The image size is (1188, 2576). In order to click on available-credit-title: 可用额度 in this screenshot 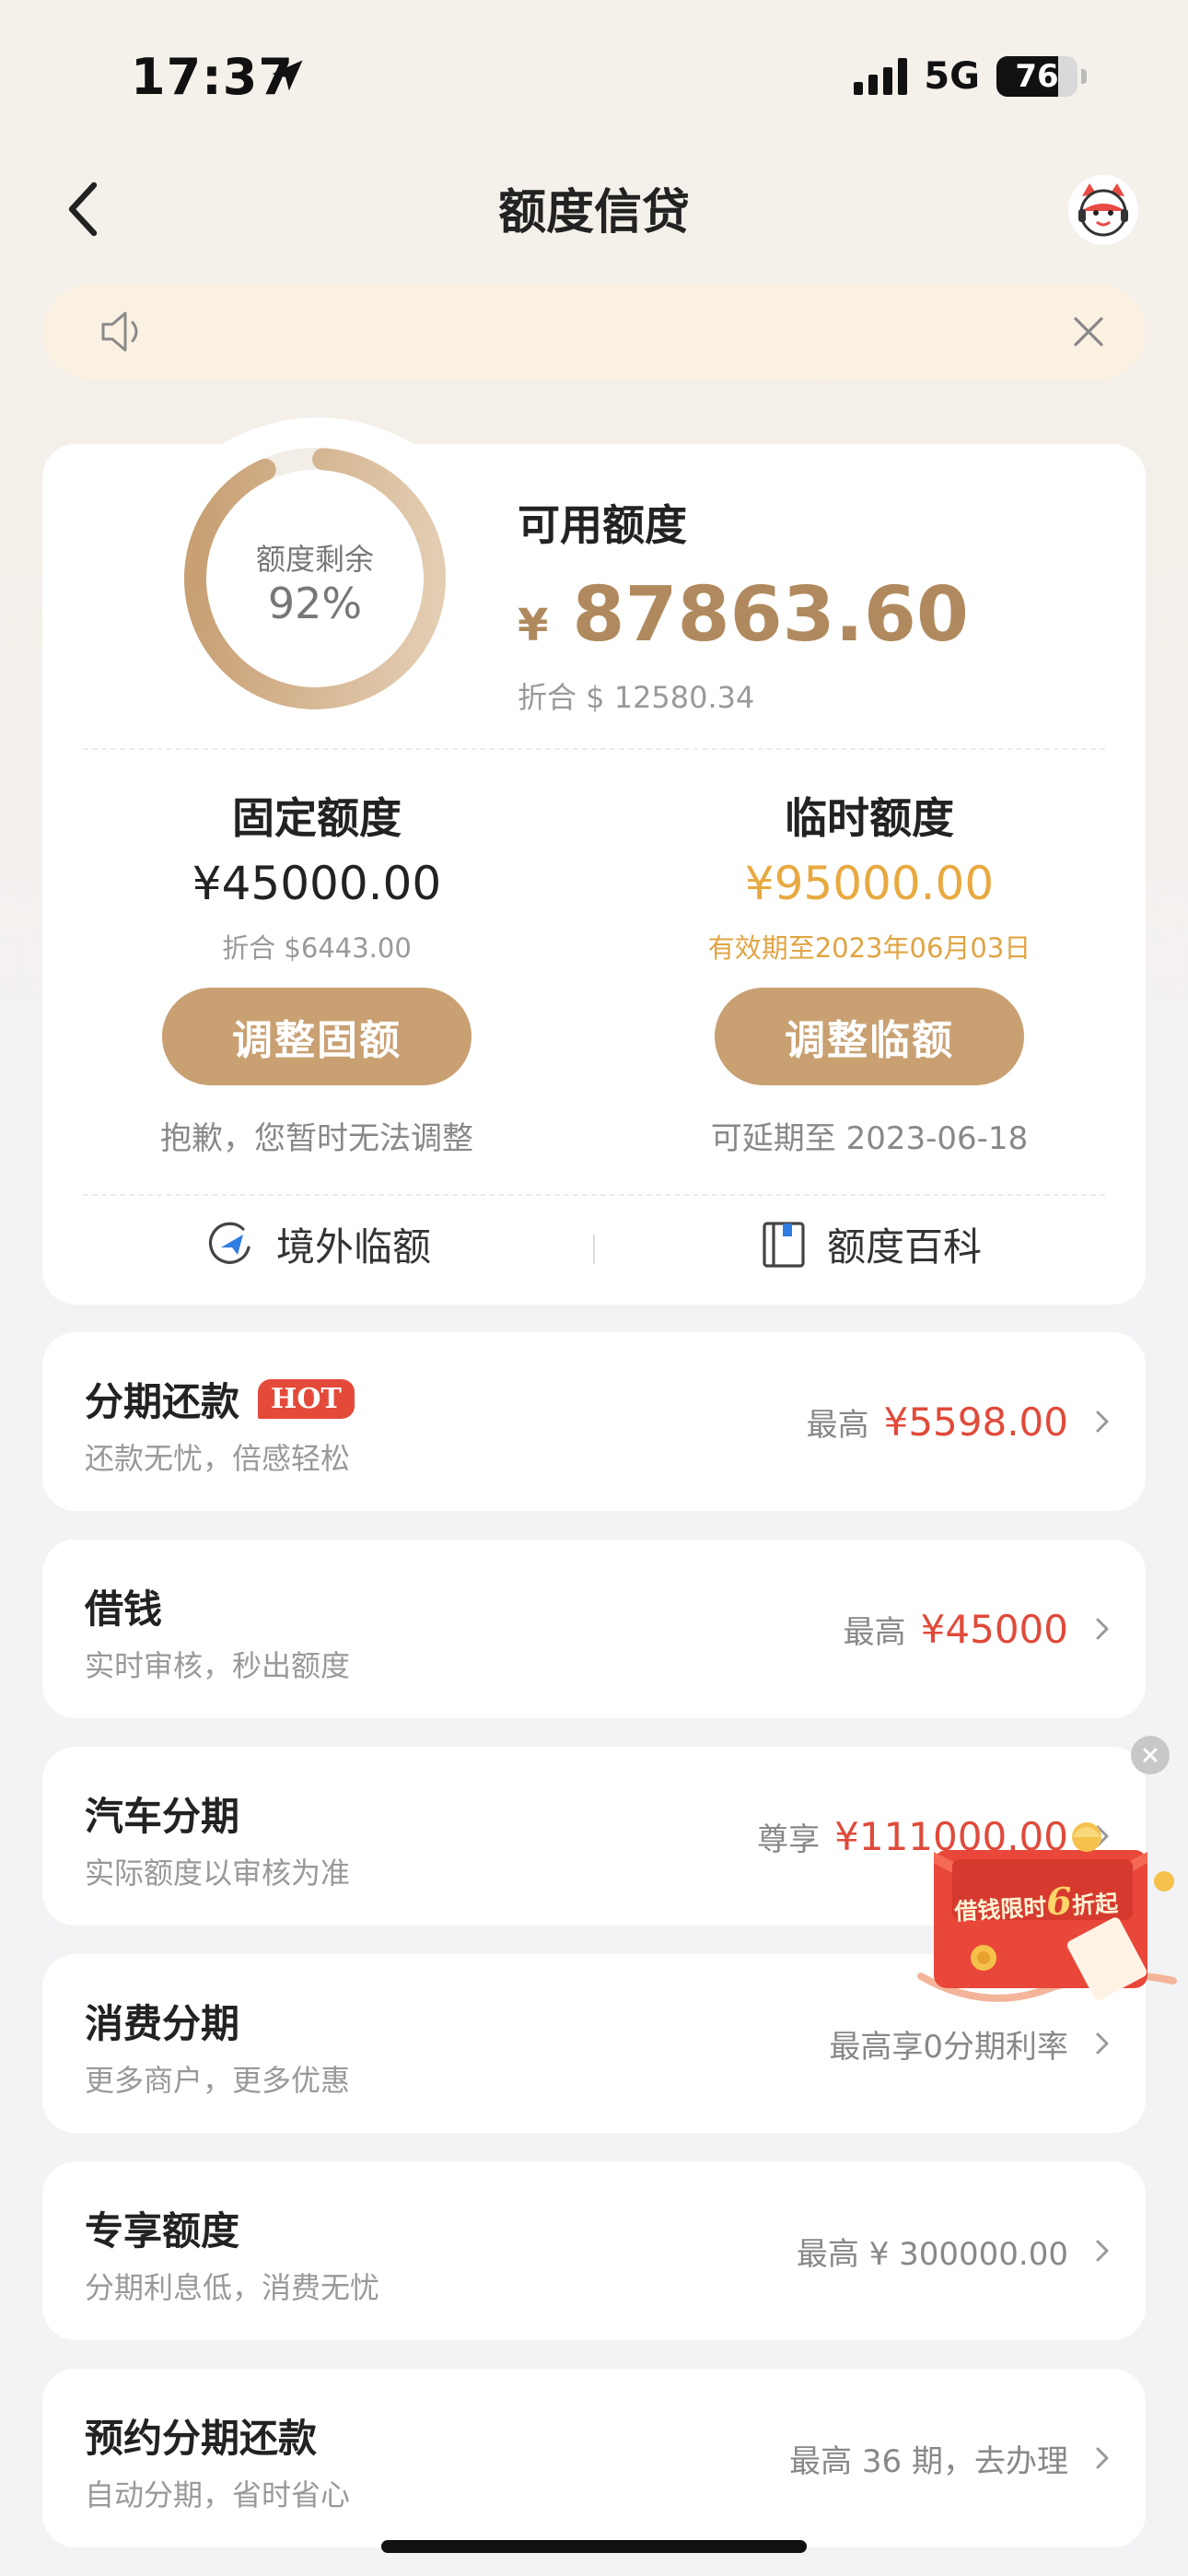, I will do `click(602, 525)`.